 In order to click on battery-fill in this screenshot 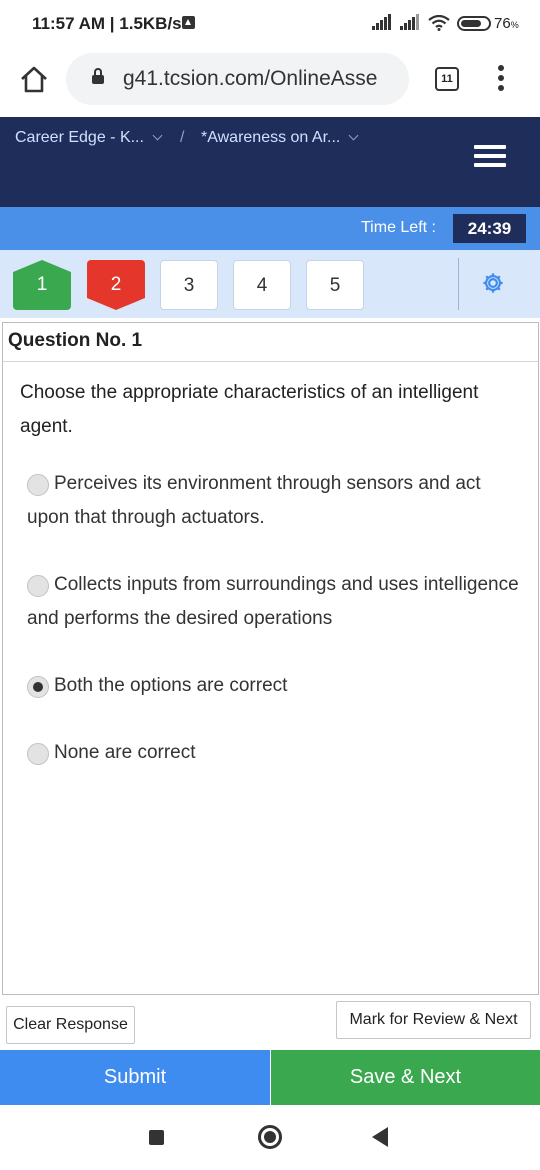, I will do `click(471, 23)`.